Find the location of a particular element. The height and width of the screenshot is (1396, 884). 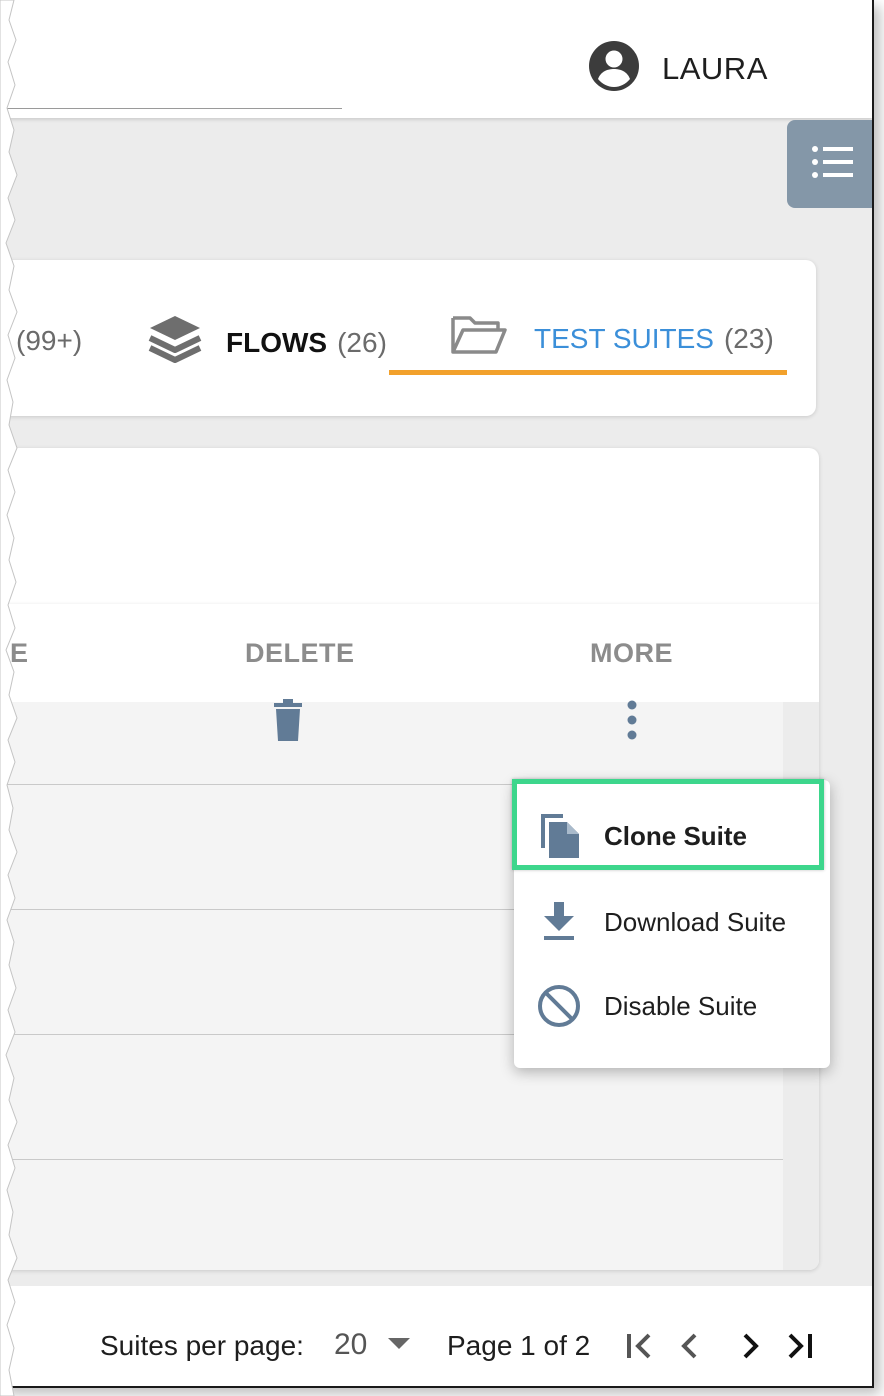

more-vert-icon is located at coordinates (632, 722).